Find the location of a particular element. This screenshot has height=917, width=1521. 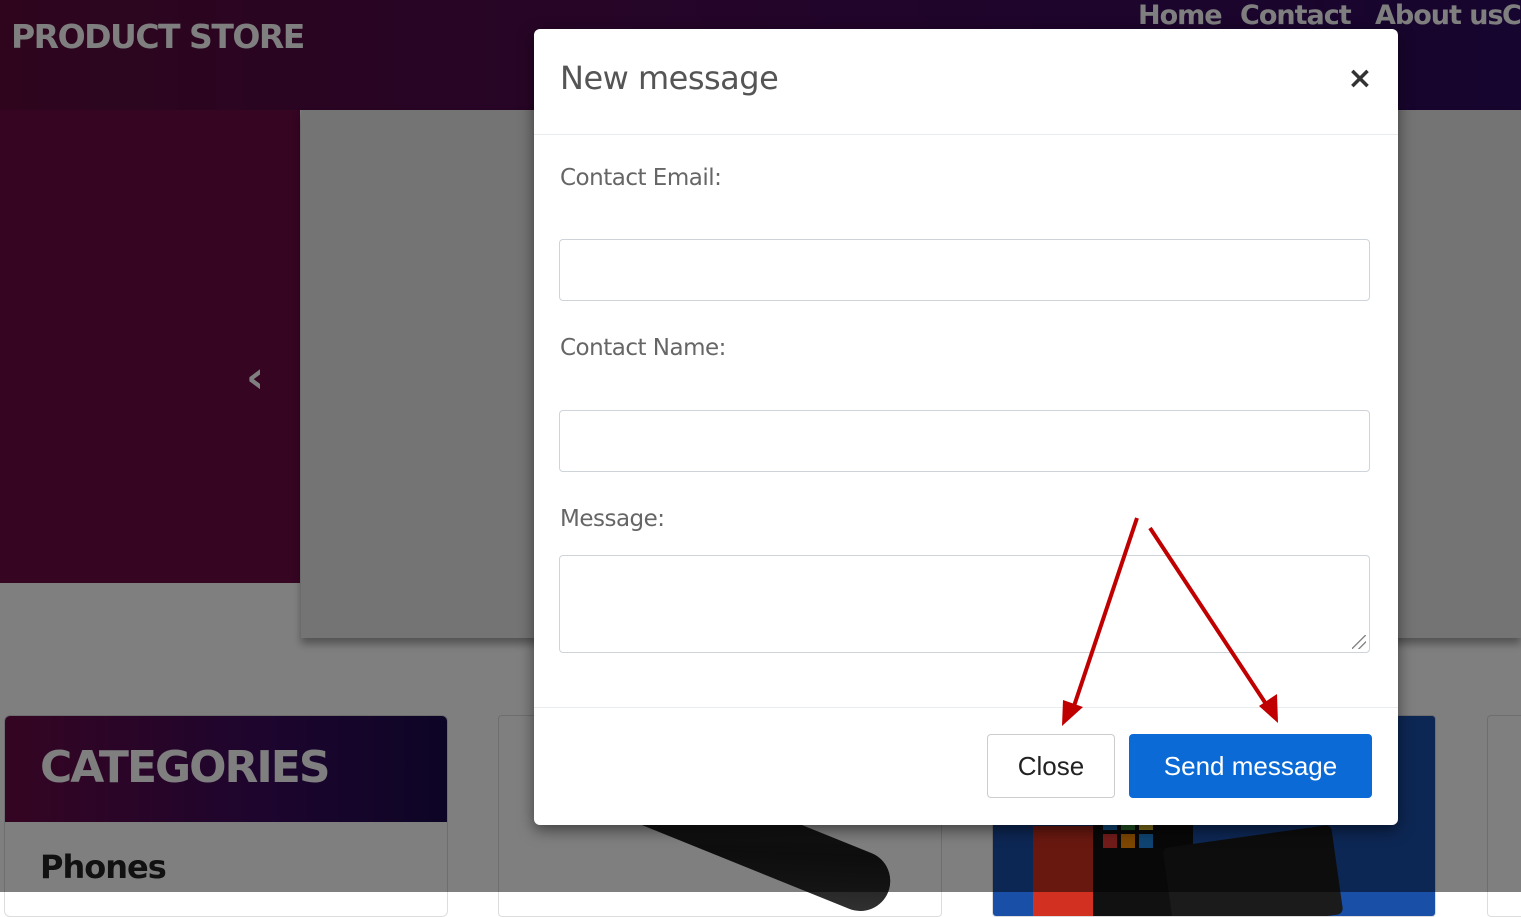

close-button: Close is located at coordinates (1051, 766).